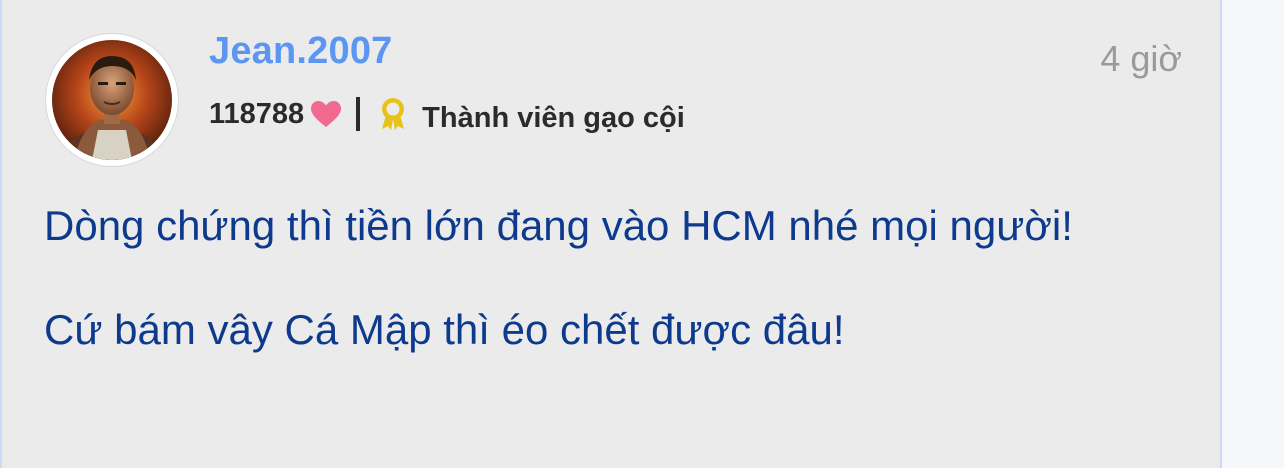  I want to click on avatar-photo, so click(112, 100).